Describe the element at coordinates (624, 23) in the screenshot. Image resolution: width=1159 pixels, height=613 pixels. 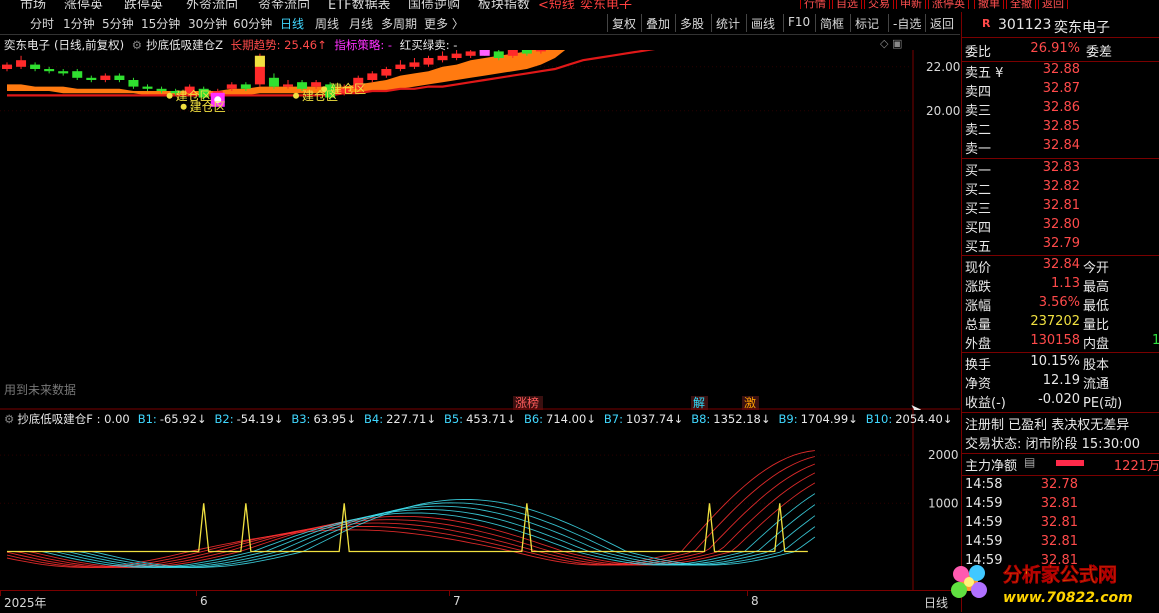
I see `toolbar-button: 复权` at that location.